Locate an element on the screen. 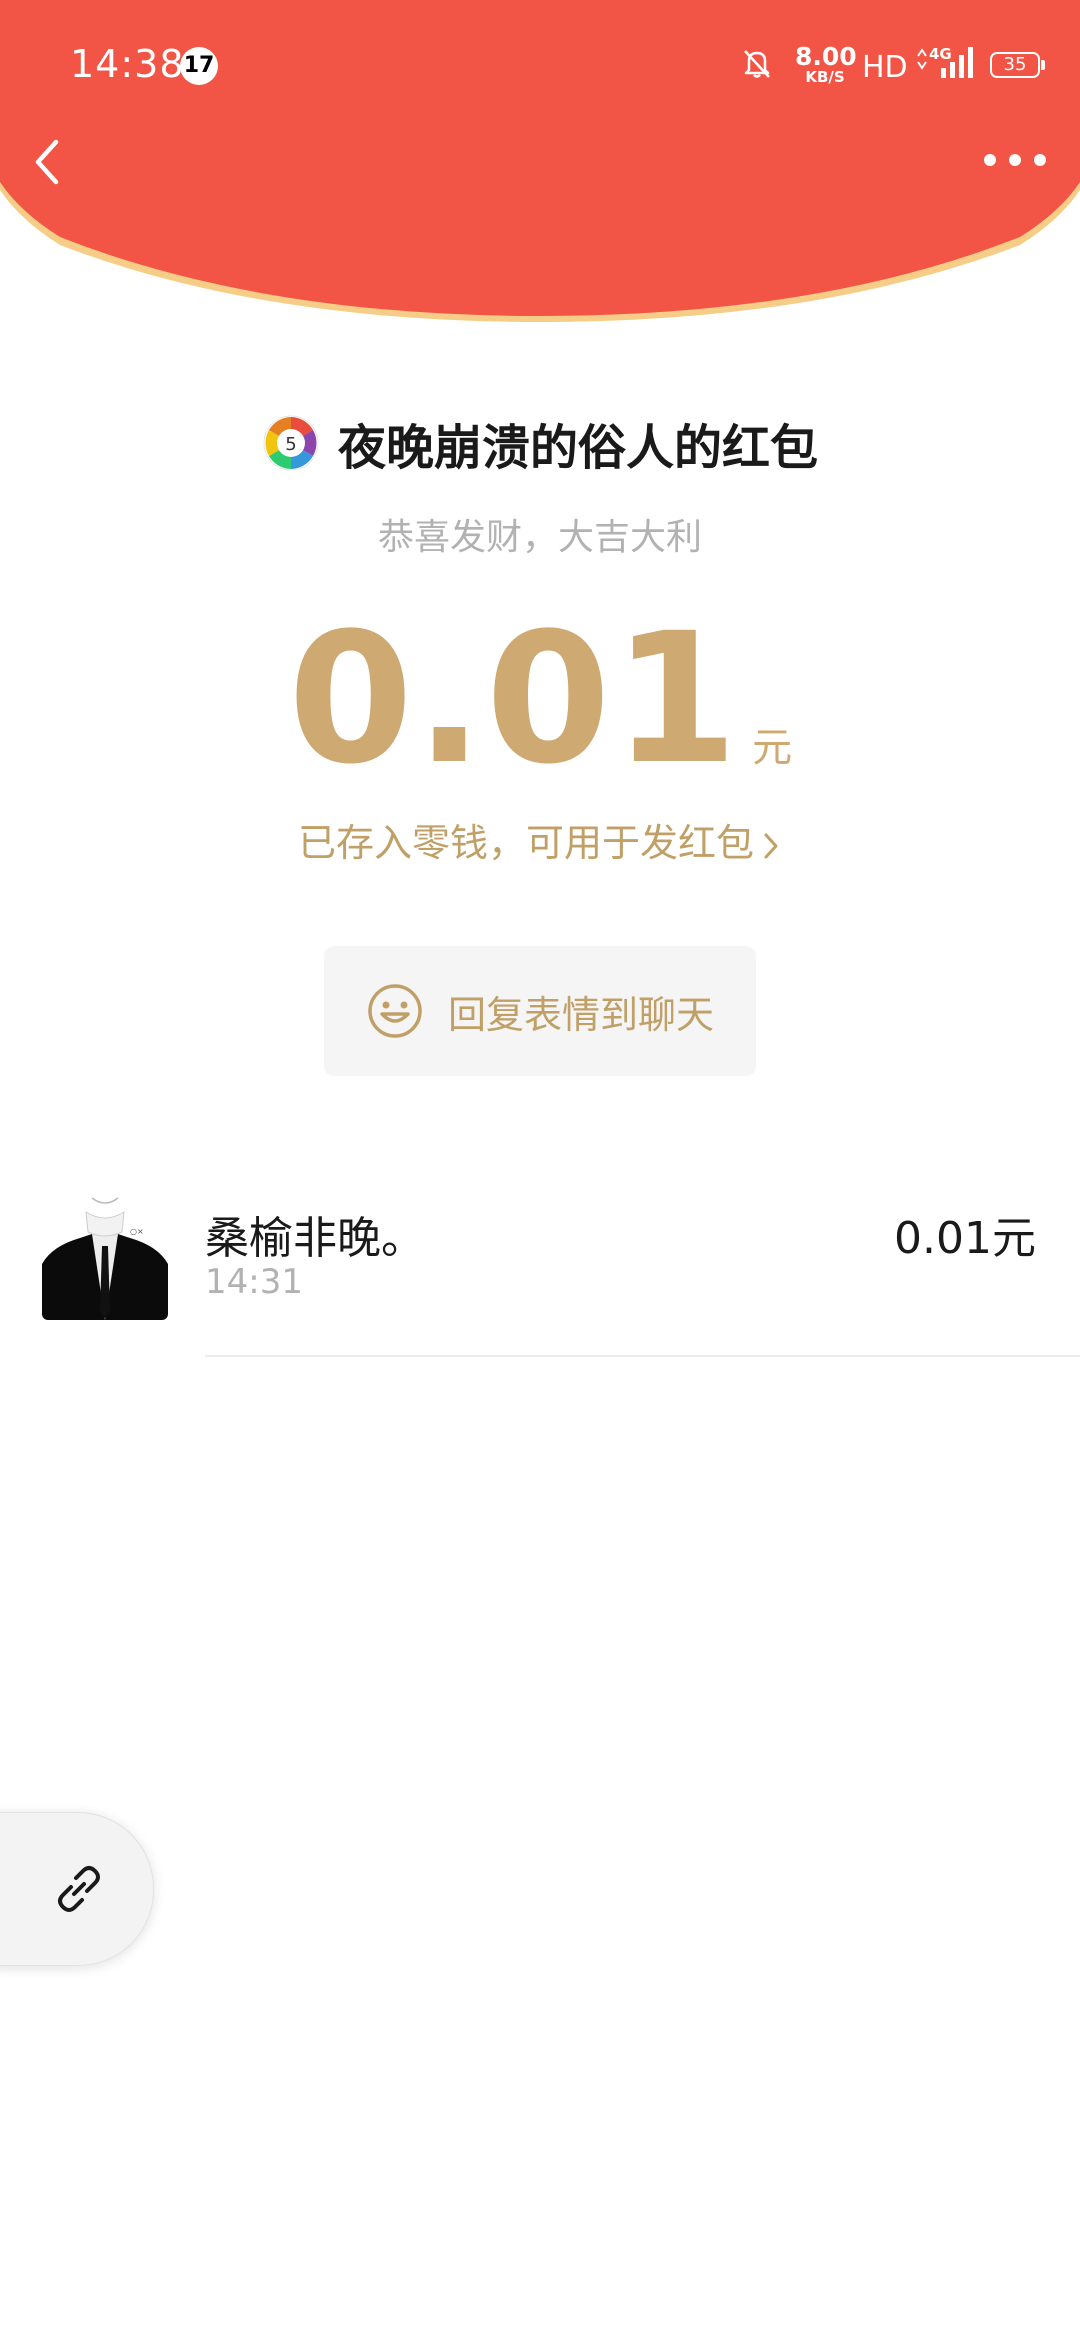  network-speed: 8.00 KB/S is located at coordinates (826, 64).